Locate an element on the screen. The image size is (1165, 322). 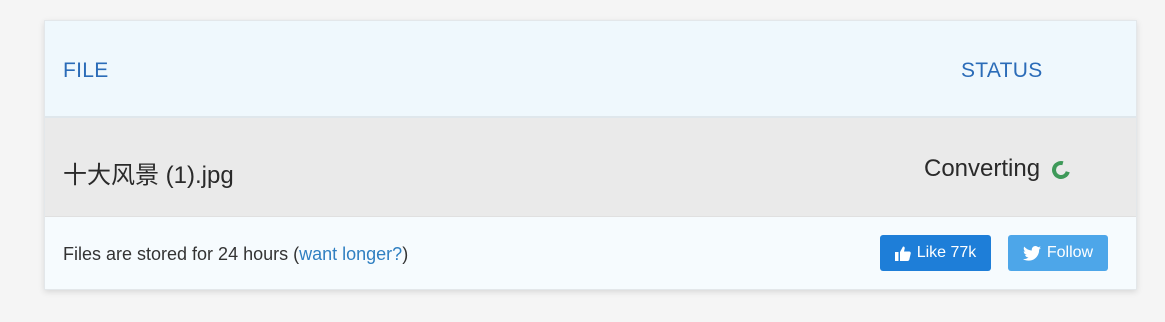
want-longer-link: want longer? is located at coordinates (350, 254).